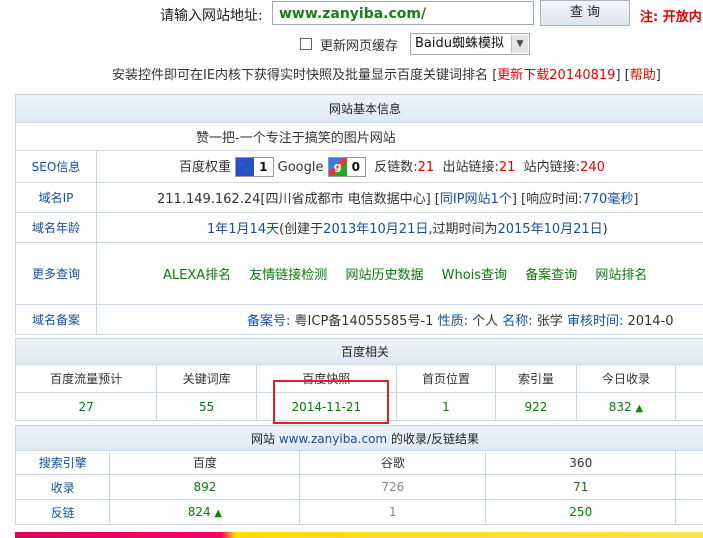 This screenshot has height=538, width=703. I want to click on col-today: 今日收录, so click(626, 378).